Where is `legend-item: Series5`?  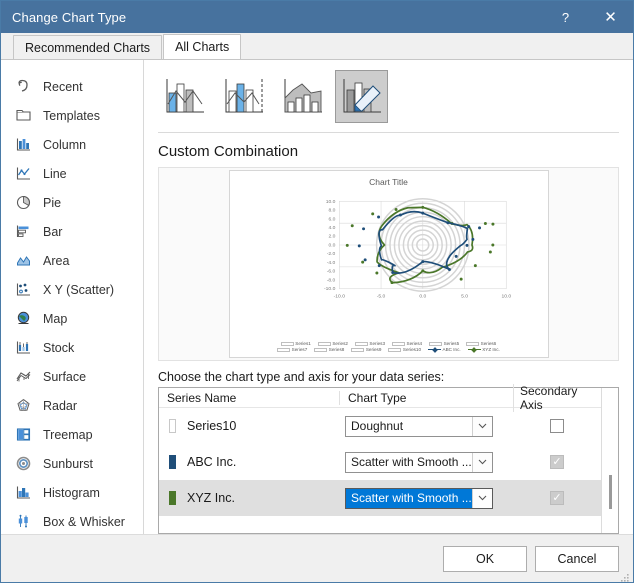
legend-item: Series5 is located at coordinates (444, 343).